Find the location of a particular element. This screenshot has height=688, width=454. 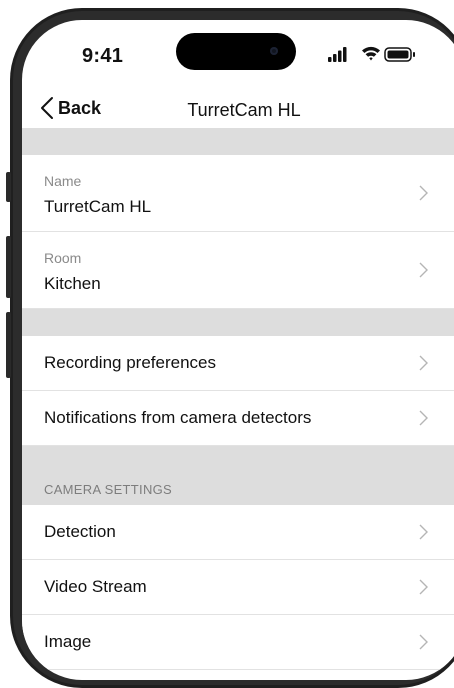

recording-preferences-label: Recording preferences is located at coordinates (130, 362).